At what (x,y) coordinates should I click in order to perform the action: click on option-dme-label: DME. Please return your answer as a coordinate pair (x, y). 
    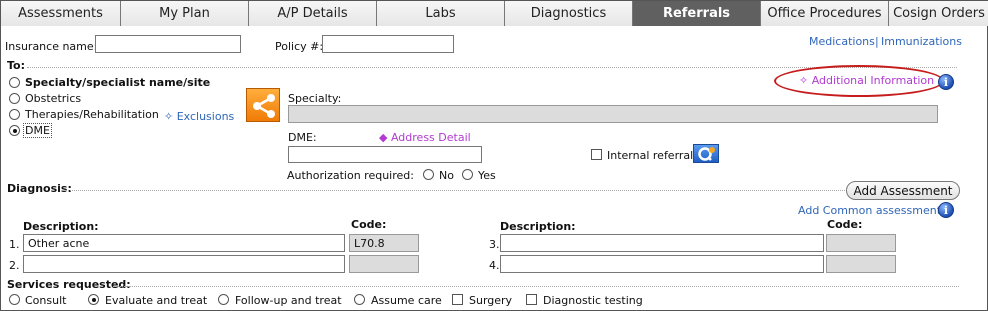
    Looking at the image, I should click on (37, 130).